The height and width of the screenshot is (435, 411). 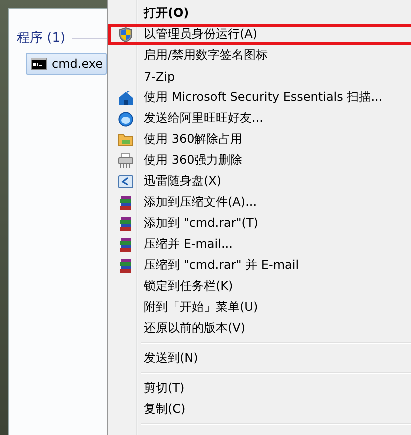 I want to click on menu-item: 7-Zip, so click(x=259, y=76).